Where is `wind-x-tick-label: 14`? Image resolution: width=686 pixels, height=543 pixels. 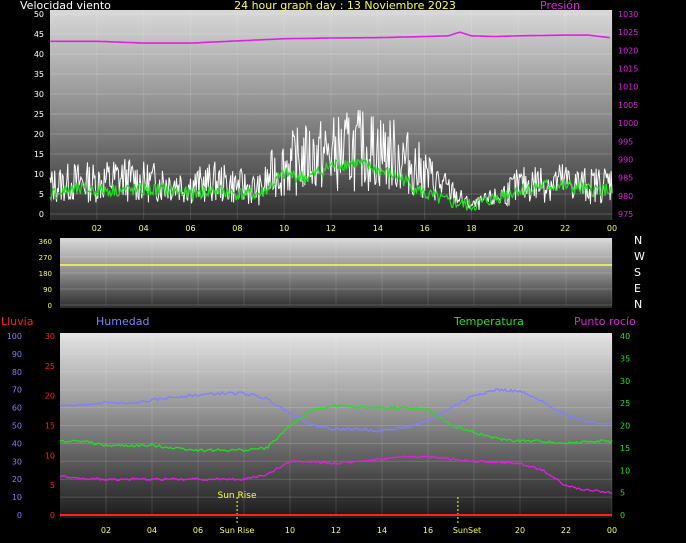 wind-x-tick-label: 14 is located at coordinates (378, 228).